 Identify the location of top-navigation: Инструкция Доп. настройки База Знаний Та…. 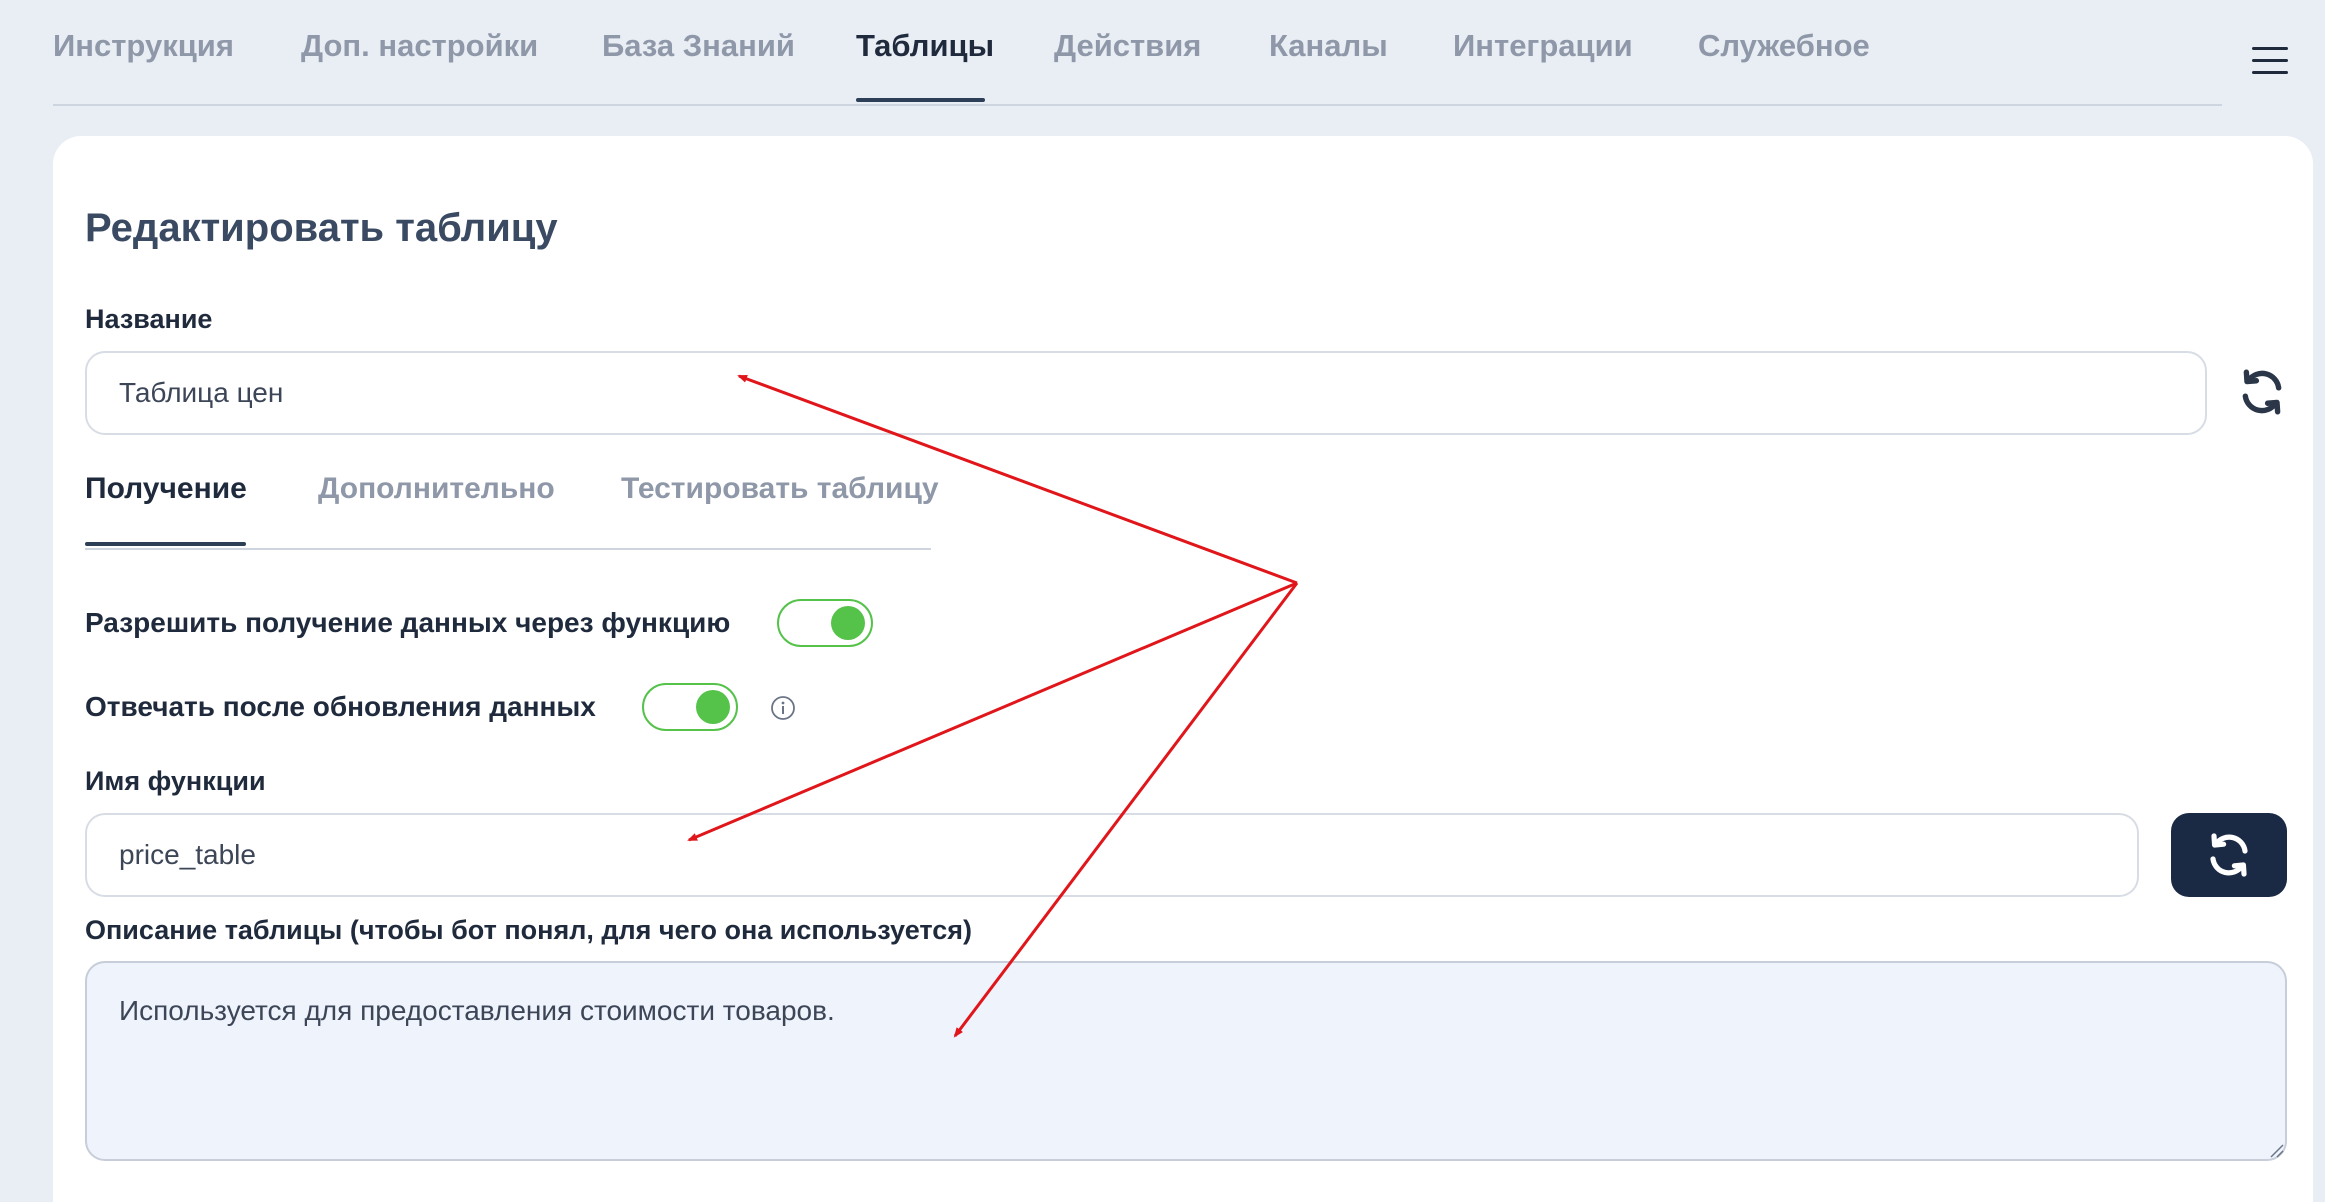
(1137, 53).